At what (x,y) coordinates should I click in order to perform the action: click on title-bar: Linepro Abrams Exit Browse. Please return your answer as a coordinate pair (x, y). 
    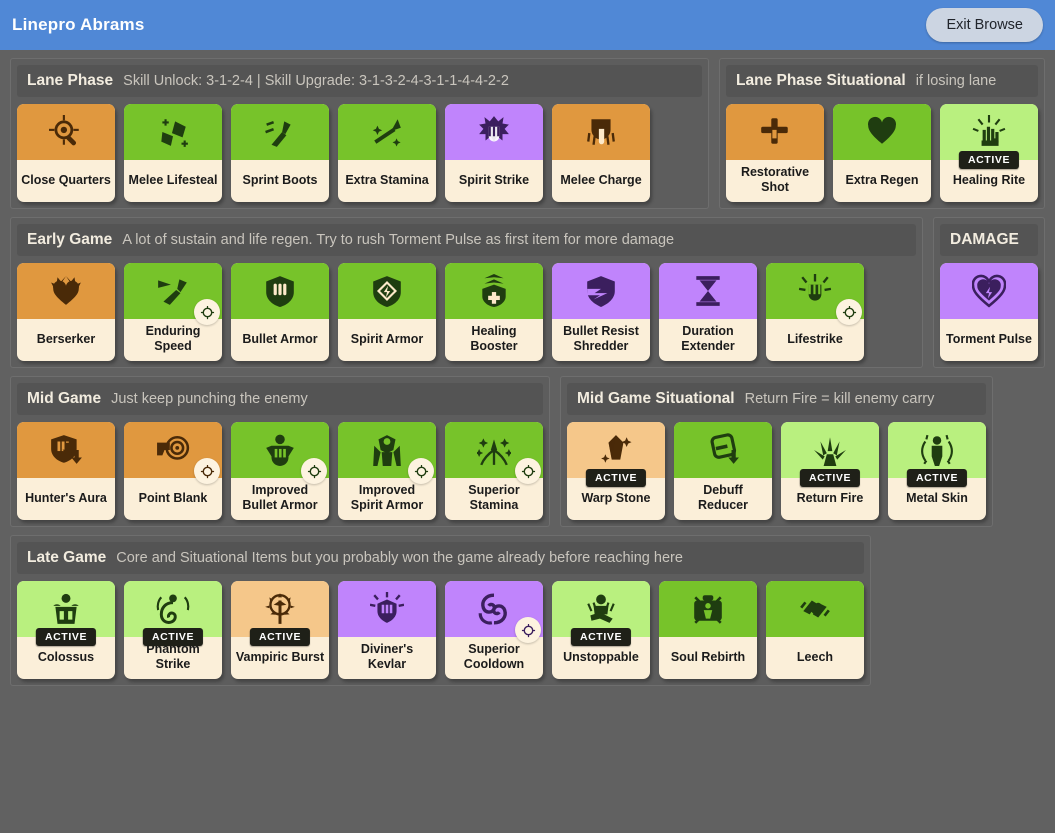
    Looking at the image, I should click on (527, 25).